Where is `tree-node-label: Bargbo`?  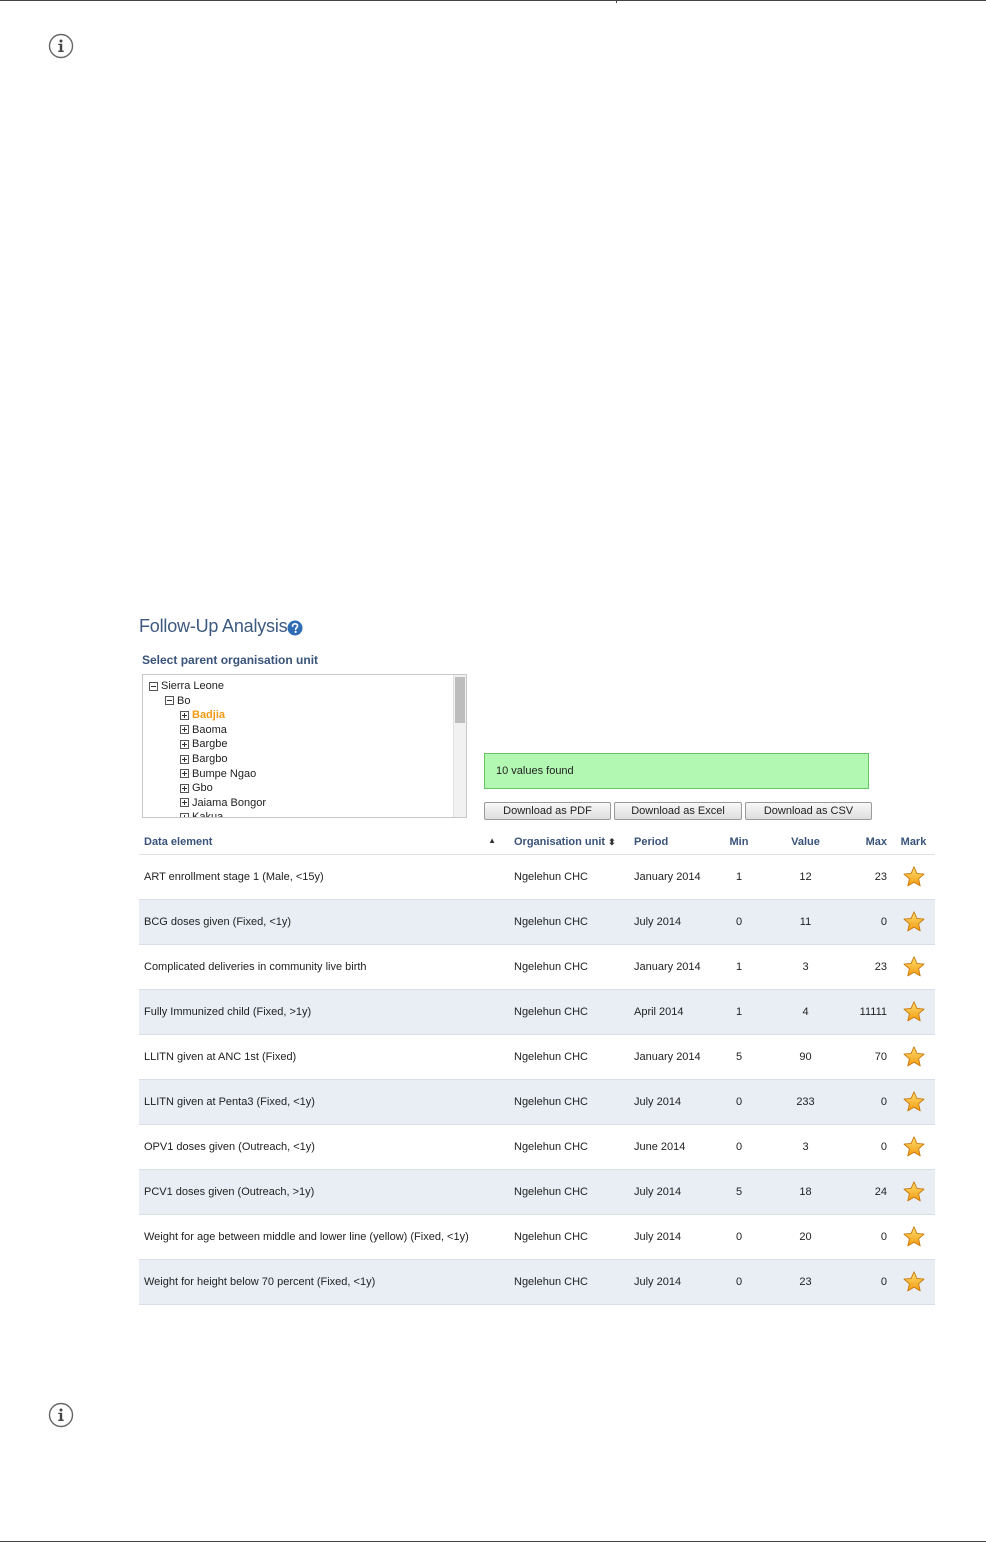
tree-node-label: Bargbo is located at coordinates (209, 759).